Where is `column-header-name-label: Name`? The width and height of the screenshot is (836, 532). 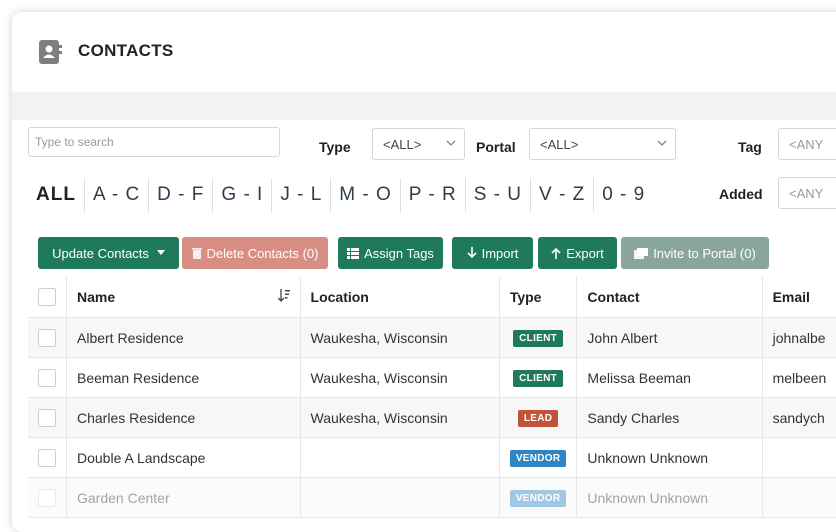 column-header-name-label: Name is located at coordinates (96, 297).